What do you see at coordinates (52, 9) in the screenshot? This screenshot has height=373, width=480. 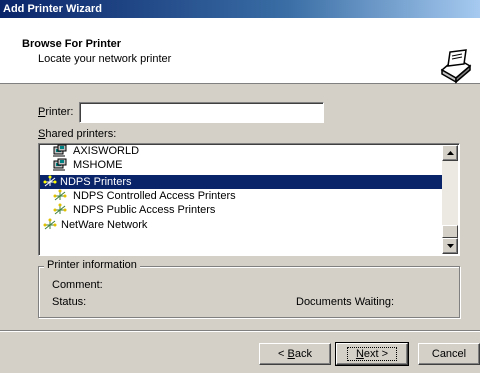 I see `window-title: Add Printer Wizard` at bounding box center [52, 9].